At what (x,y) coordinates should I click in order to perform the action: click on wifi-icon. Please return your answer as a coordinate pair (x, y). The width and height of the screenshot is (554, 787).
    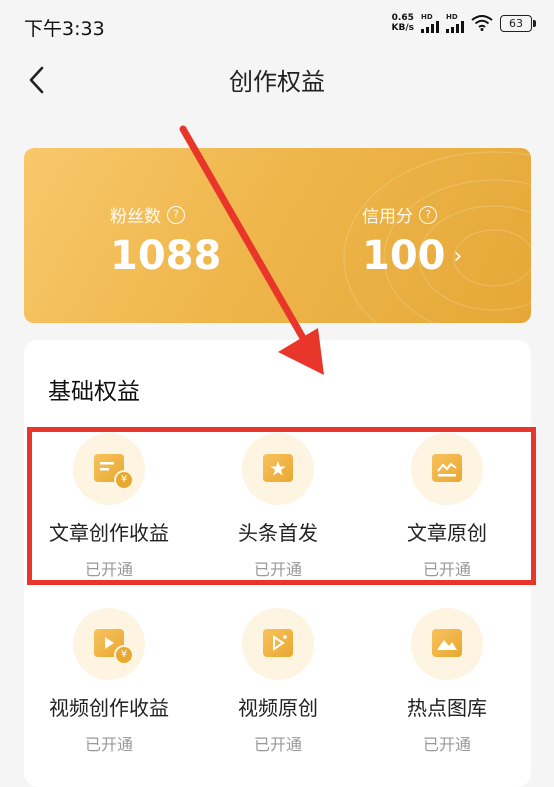
    Looking at the image, I should click on (482, 23).